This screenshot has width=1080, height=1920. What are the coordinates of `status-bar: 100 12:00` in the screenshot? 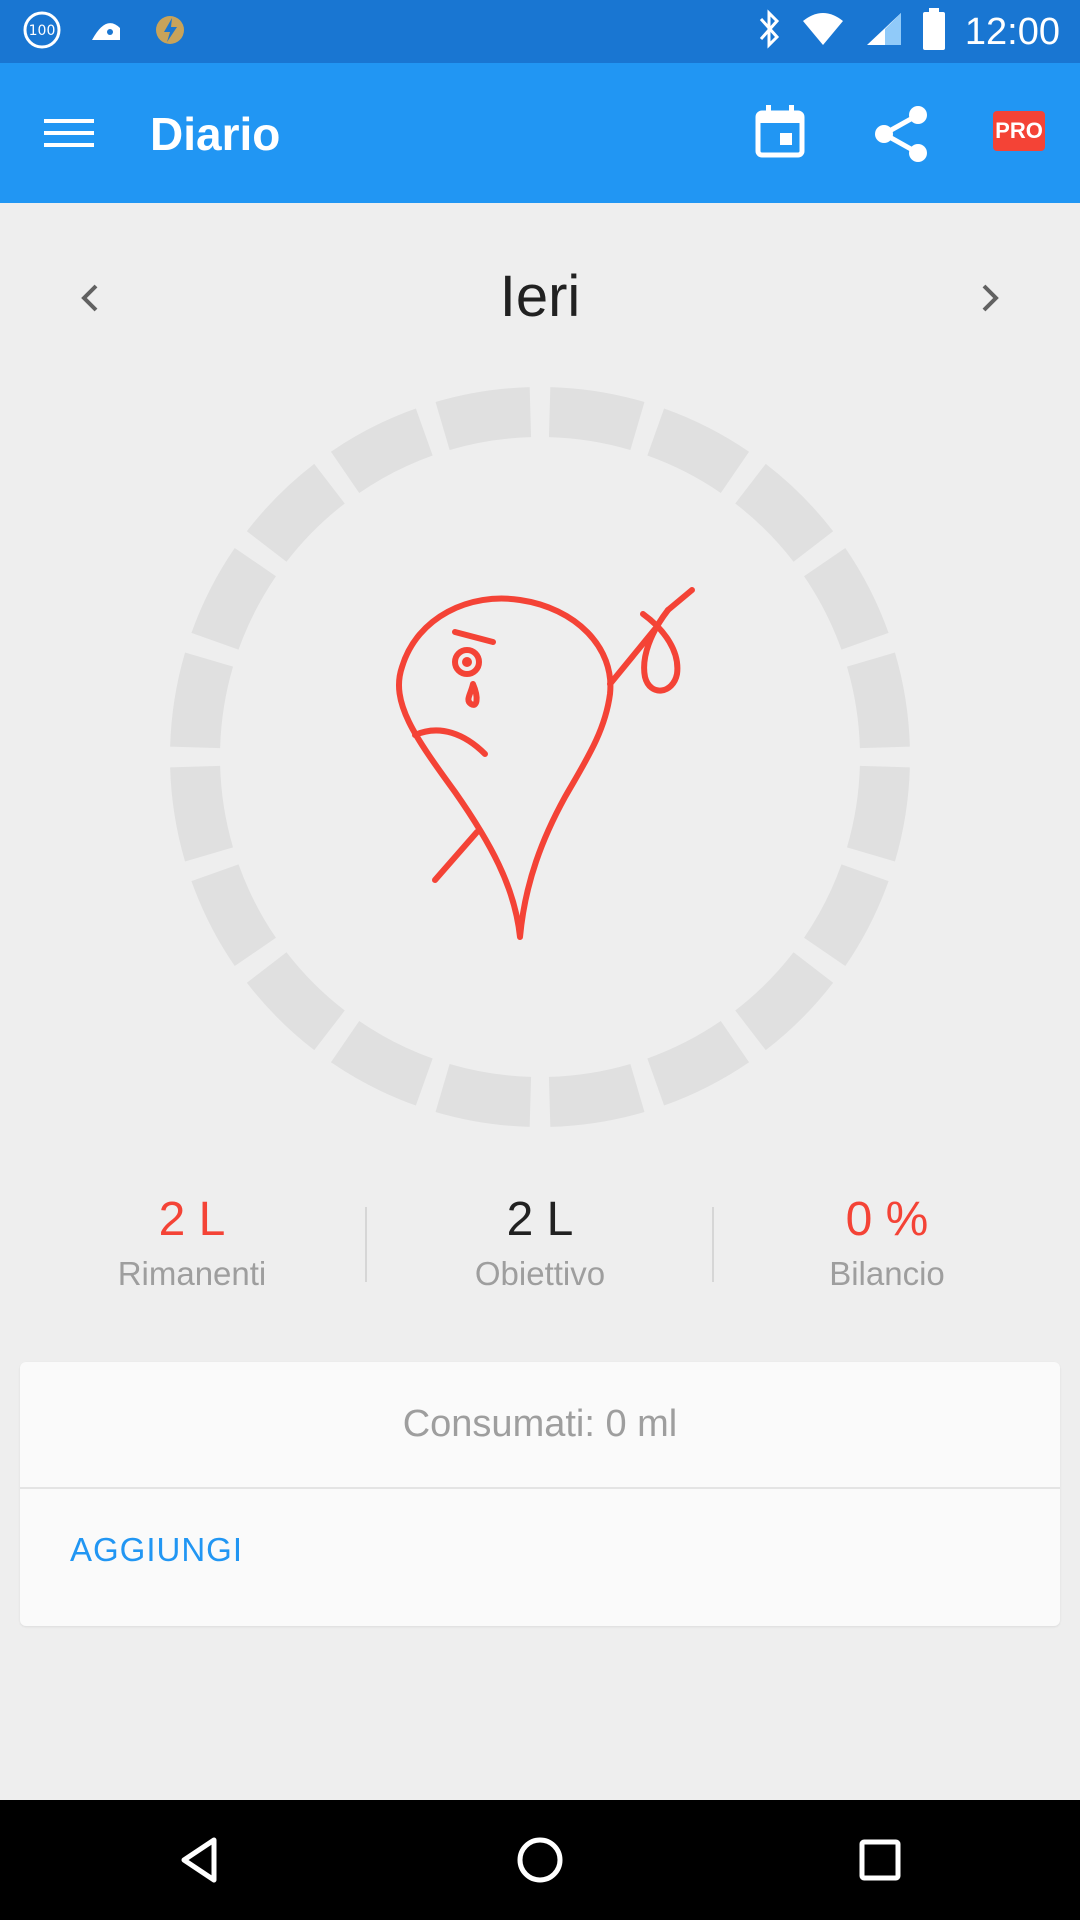 It's located at (540, 31).